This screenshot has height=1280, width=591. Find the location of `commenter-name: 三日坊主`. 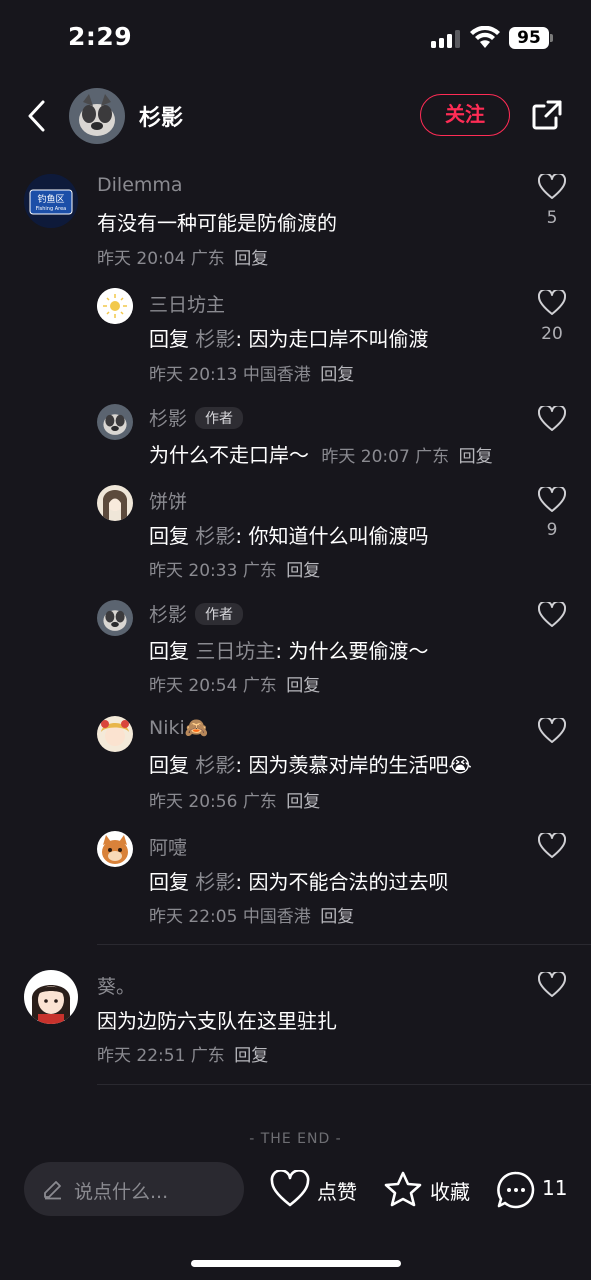

commenter-name: 三日坊主 is located at coordinates (187, 303).